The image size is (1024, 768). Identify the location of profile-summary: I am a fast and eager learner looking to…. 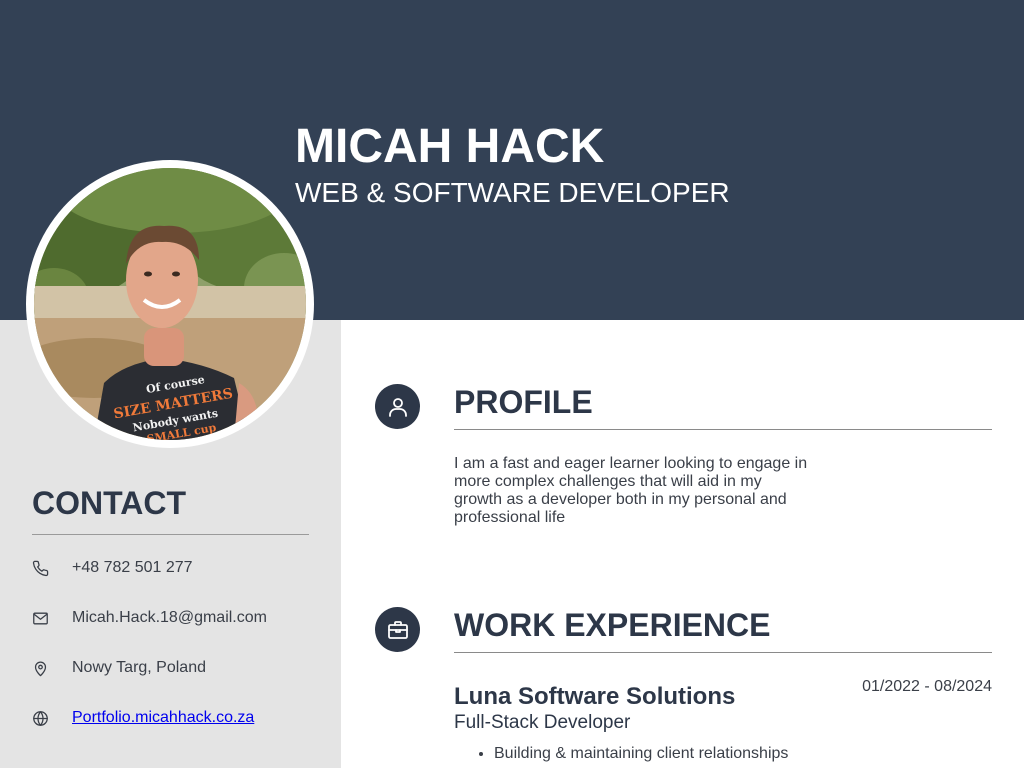
(631, 490).